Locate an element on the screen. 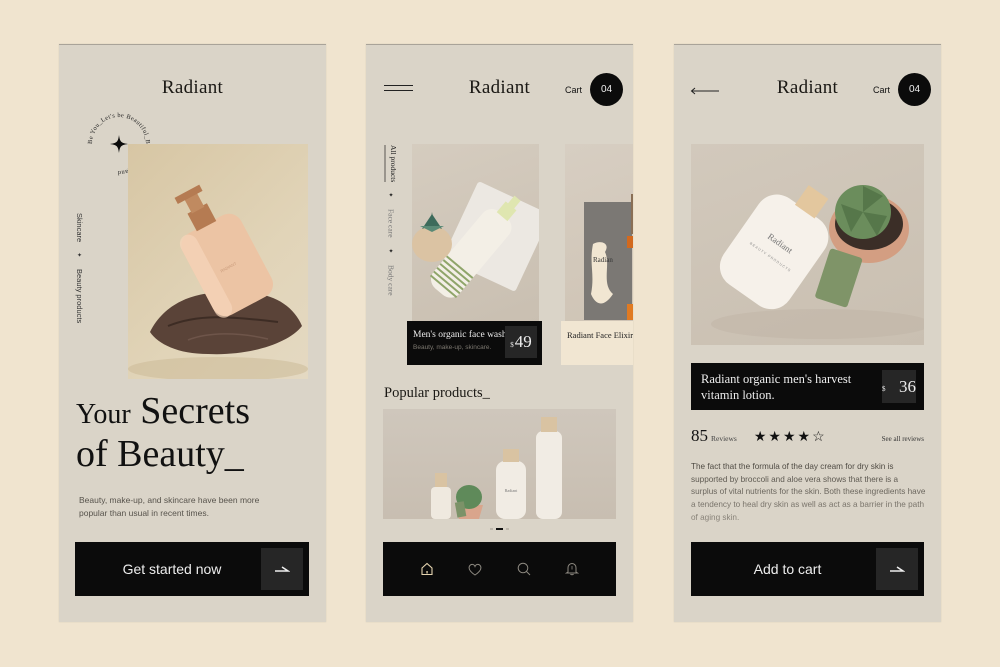 The image size is (1000, 667). home-icon is located at coordinates (427, 569).